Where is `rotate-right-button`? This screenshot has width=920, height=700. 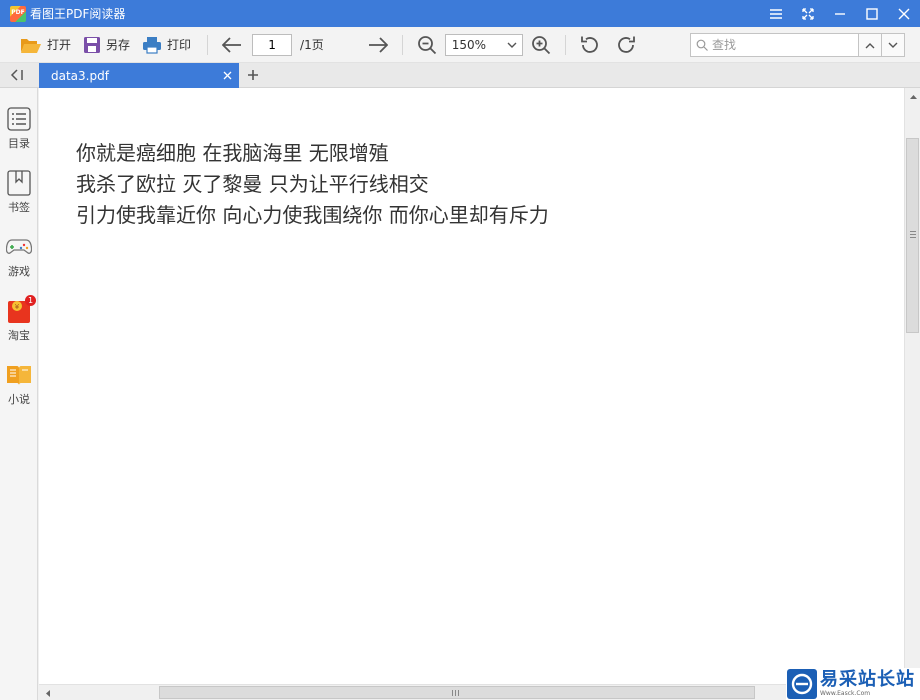
rotate-right-button is located at coordinates (626, 45).